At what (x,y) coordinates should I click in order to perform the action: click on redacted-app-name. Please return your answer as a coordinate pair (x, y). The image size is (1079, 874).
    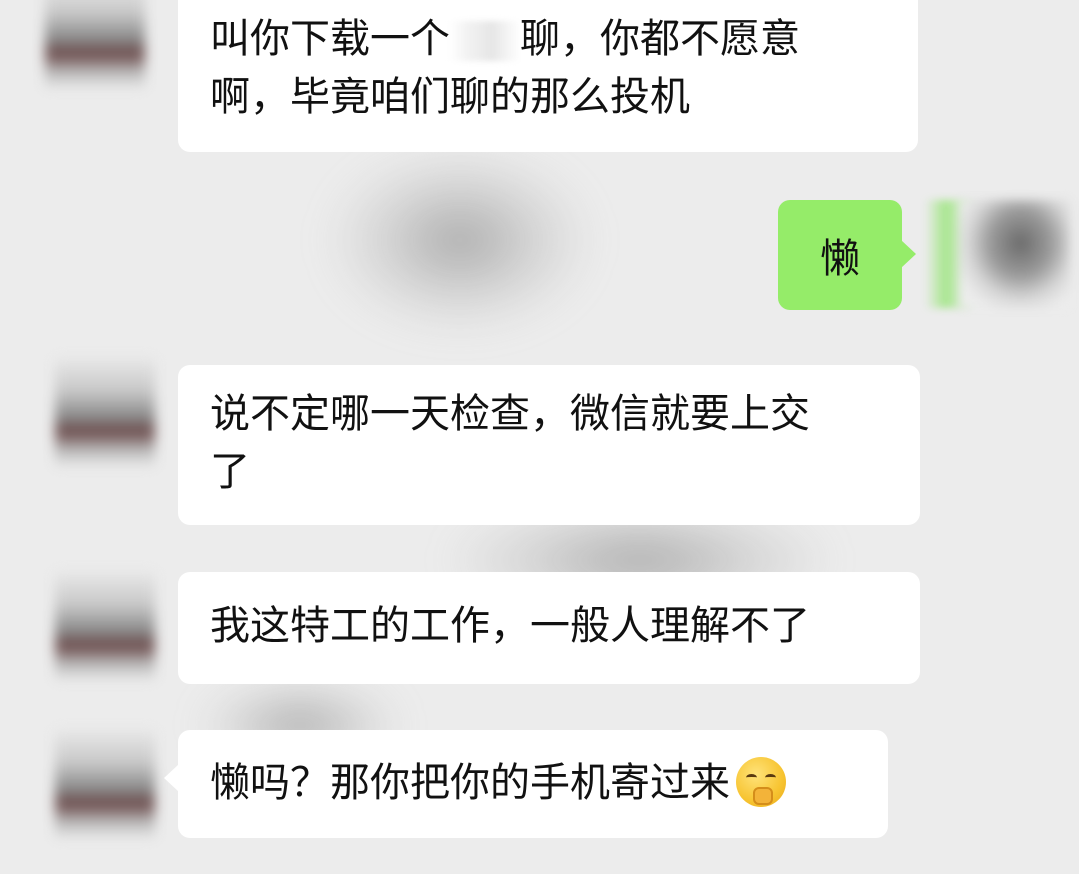
    Looking at the image, I should click on (485, 41).